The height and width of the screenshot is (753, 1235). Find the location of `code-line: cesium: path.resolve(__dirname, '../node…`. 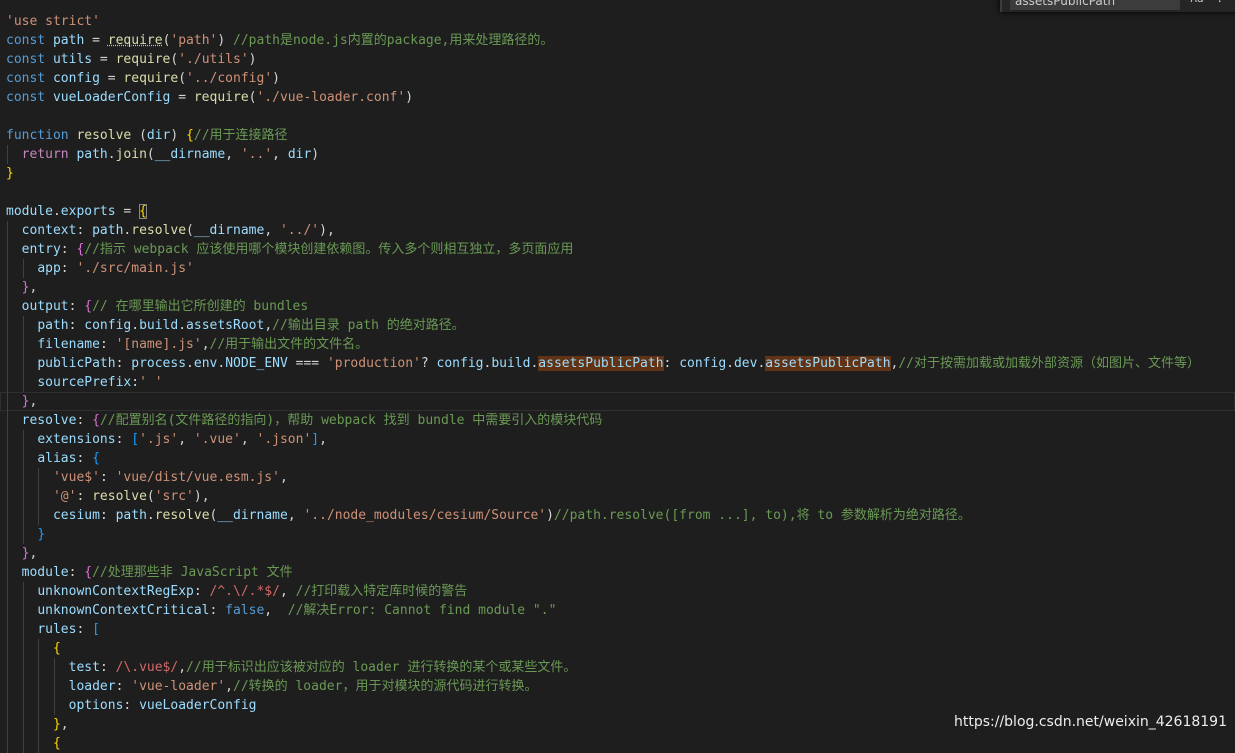

code-line: cesium: path.resolve(__dirname, '../node… is located at coordinates (617, 515).